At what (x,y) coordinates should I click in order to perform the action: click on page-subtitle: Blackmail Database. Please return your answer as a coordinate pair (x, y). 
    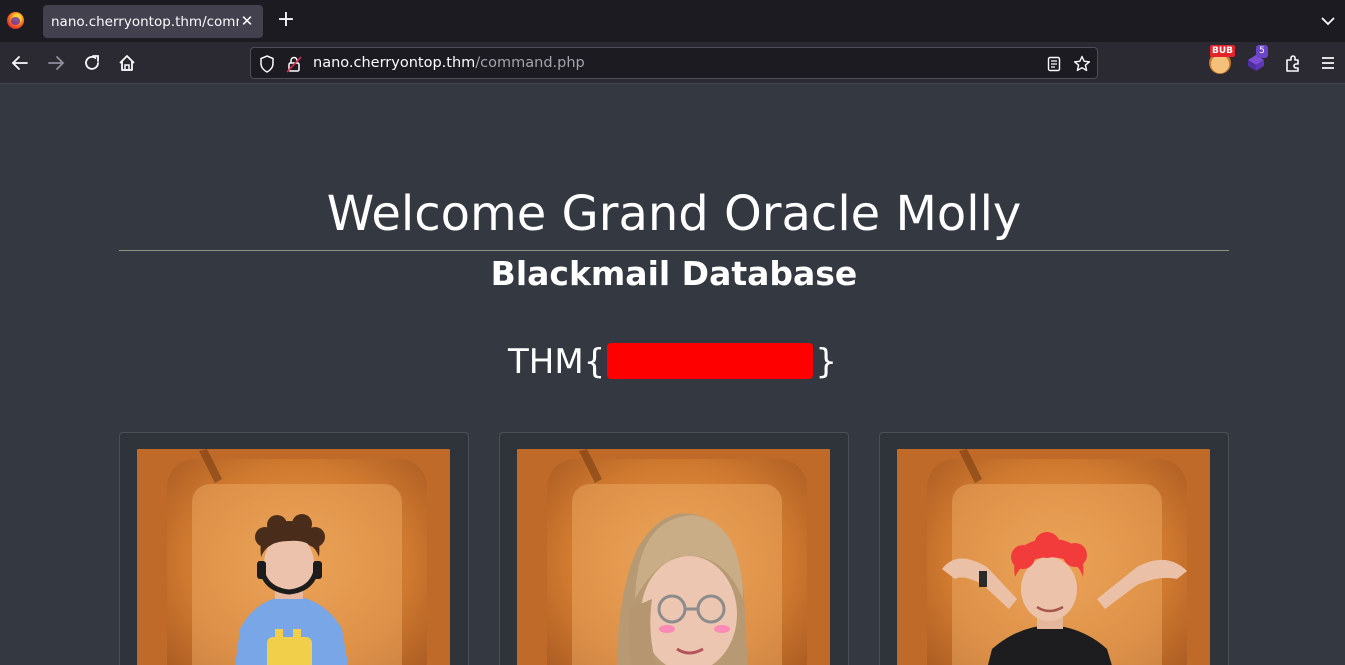
    Looking at the image, I should click on (674, 273).